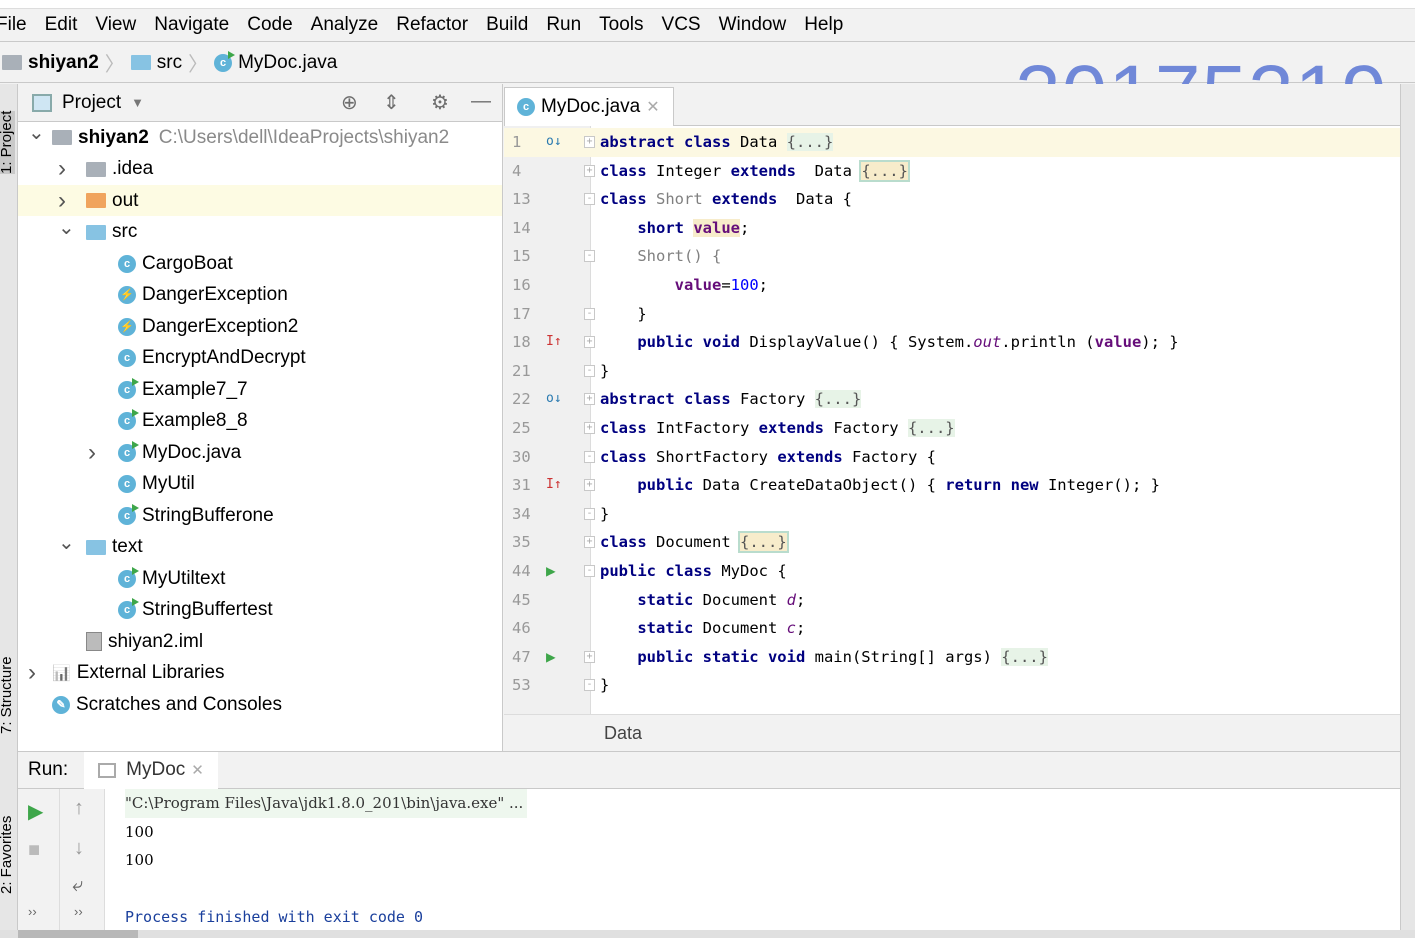 This screenshot has height=938, width=1415. Describe the element at coordinates (115, 25) in the screenshot. I see `menu-view: View` at that location.